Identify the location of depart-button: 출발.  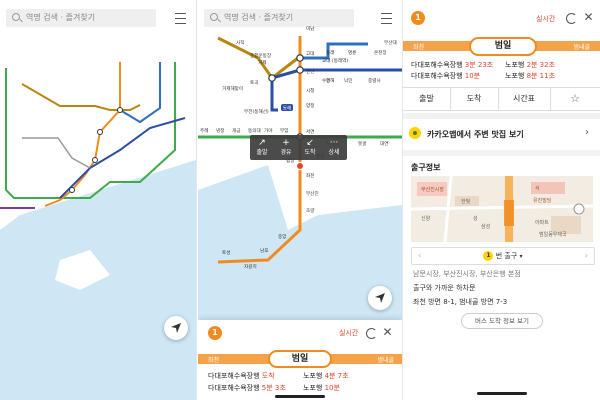
(427, 99).